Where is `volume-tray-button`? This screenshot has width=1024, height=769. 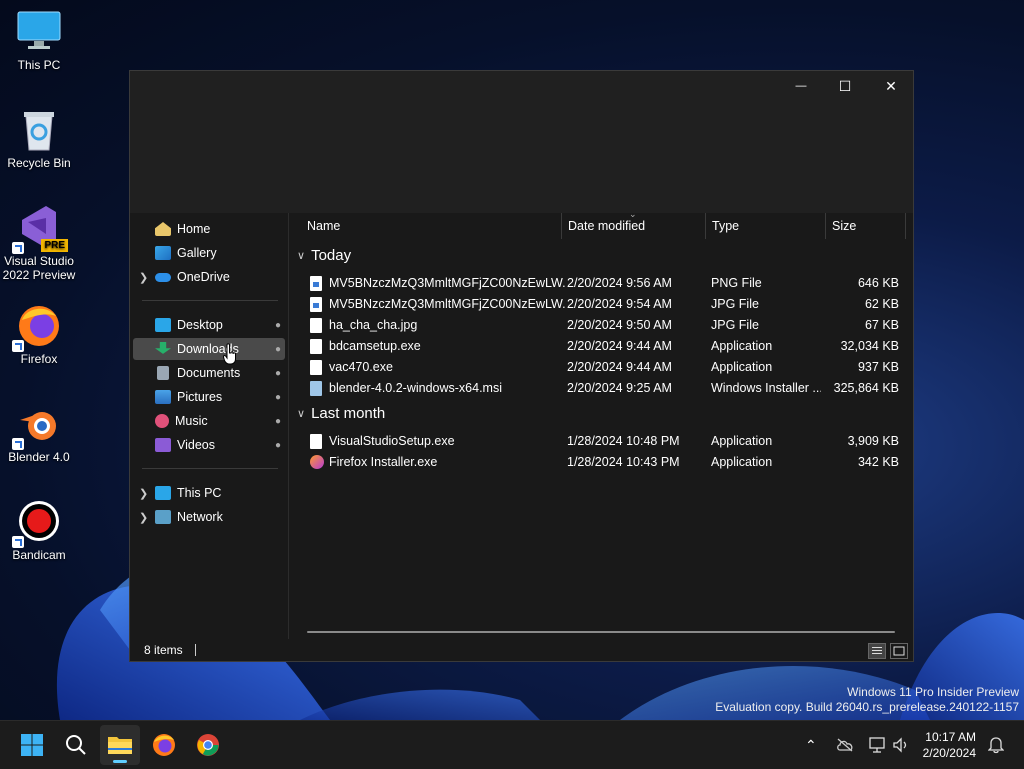 volume-tray-button is located at coordinates (901, 745).